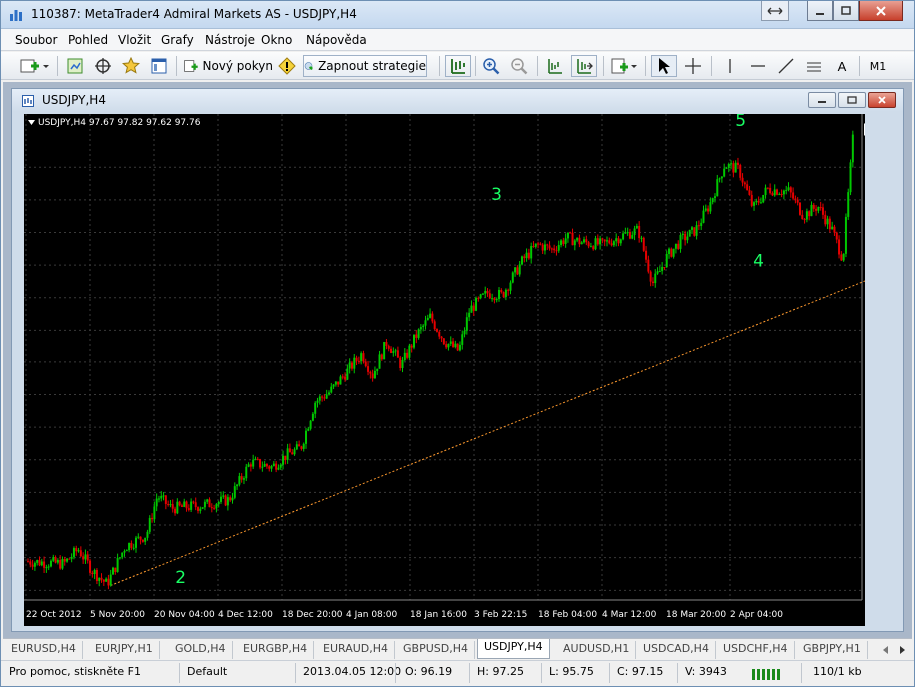  What do you see at coordinates (230, 40) in the screenshot?
I see `menu-tools: Nástroje` at bounding box center [230, 40].